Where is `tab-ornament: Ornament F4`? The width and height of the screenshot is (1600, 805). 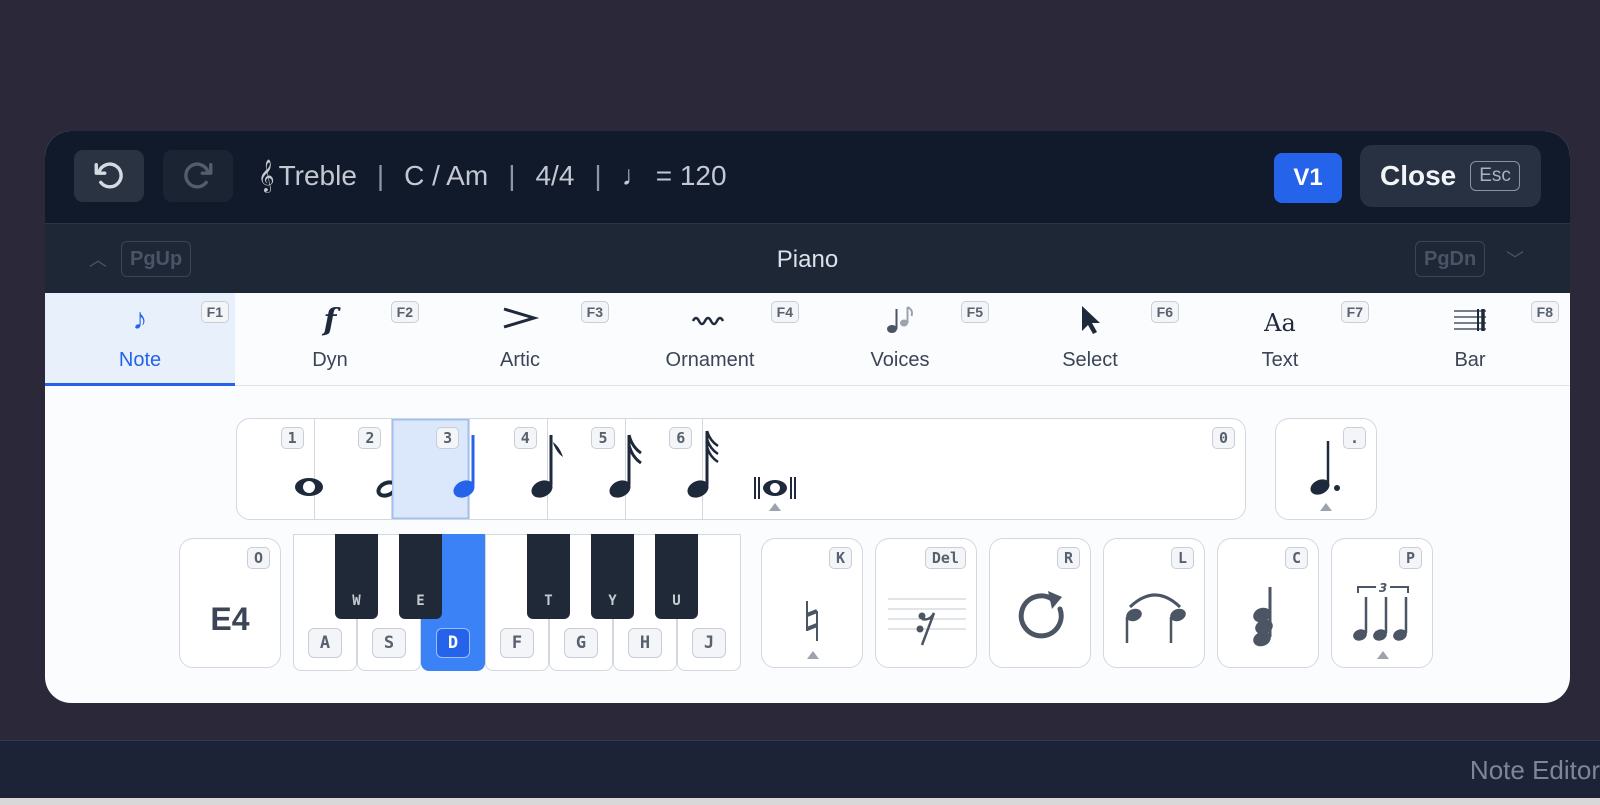 tab-ornament: Ornament F4 is located at coordinates (710, 339).